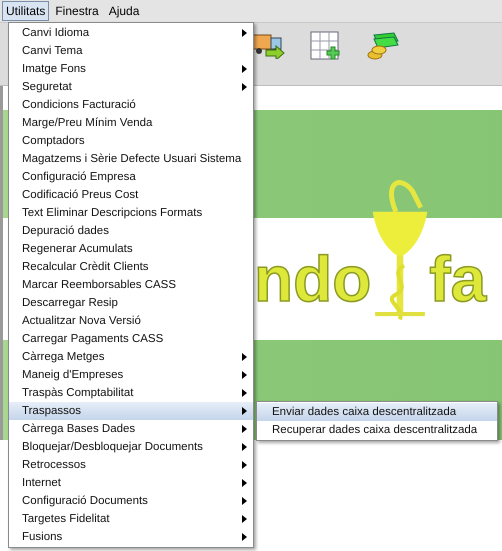 The image size is (502, 551). What do you see at coordinates (124, 11) in the screenshot?
I see `menubar-item: Ajuda` at bounding box center [124, 11].